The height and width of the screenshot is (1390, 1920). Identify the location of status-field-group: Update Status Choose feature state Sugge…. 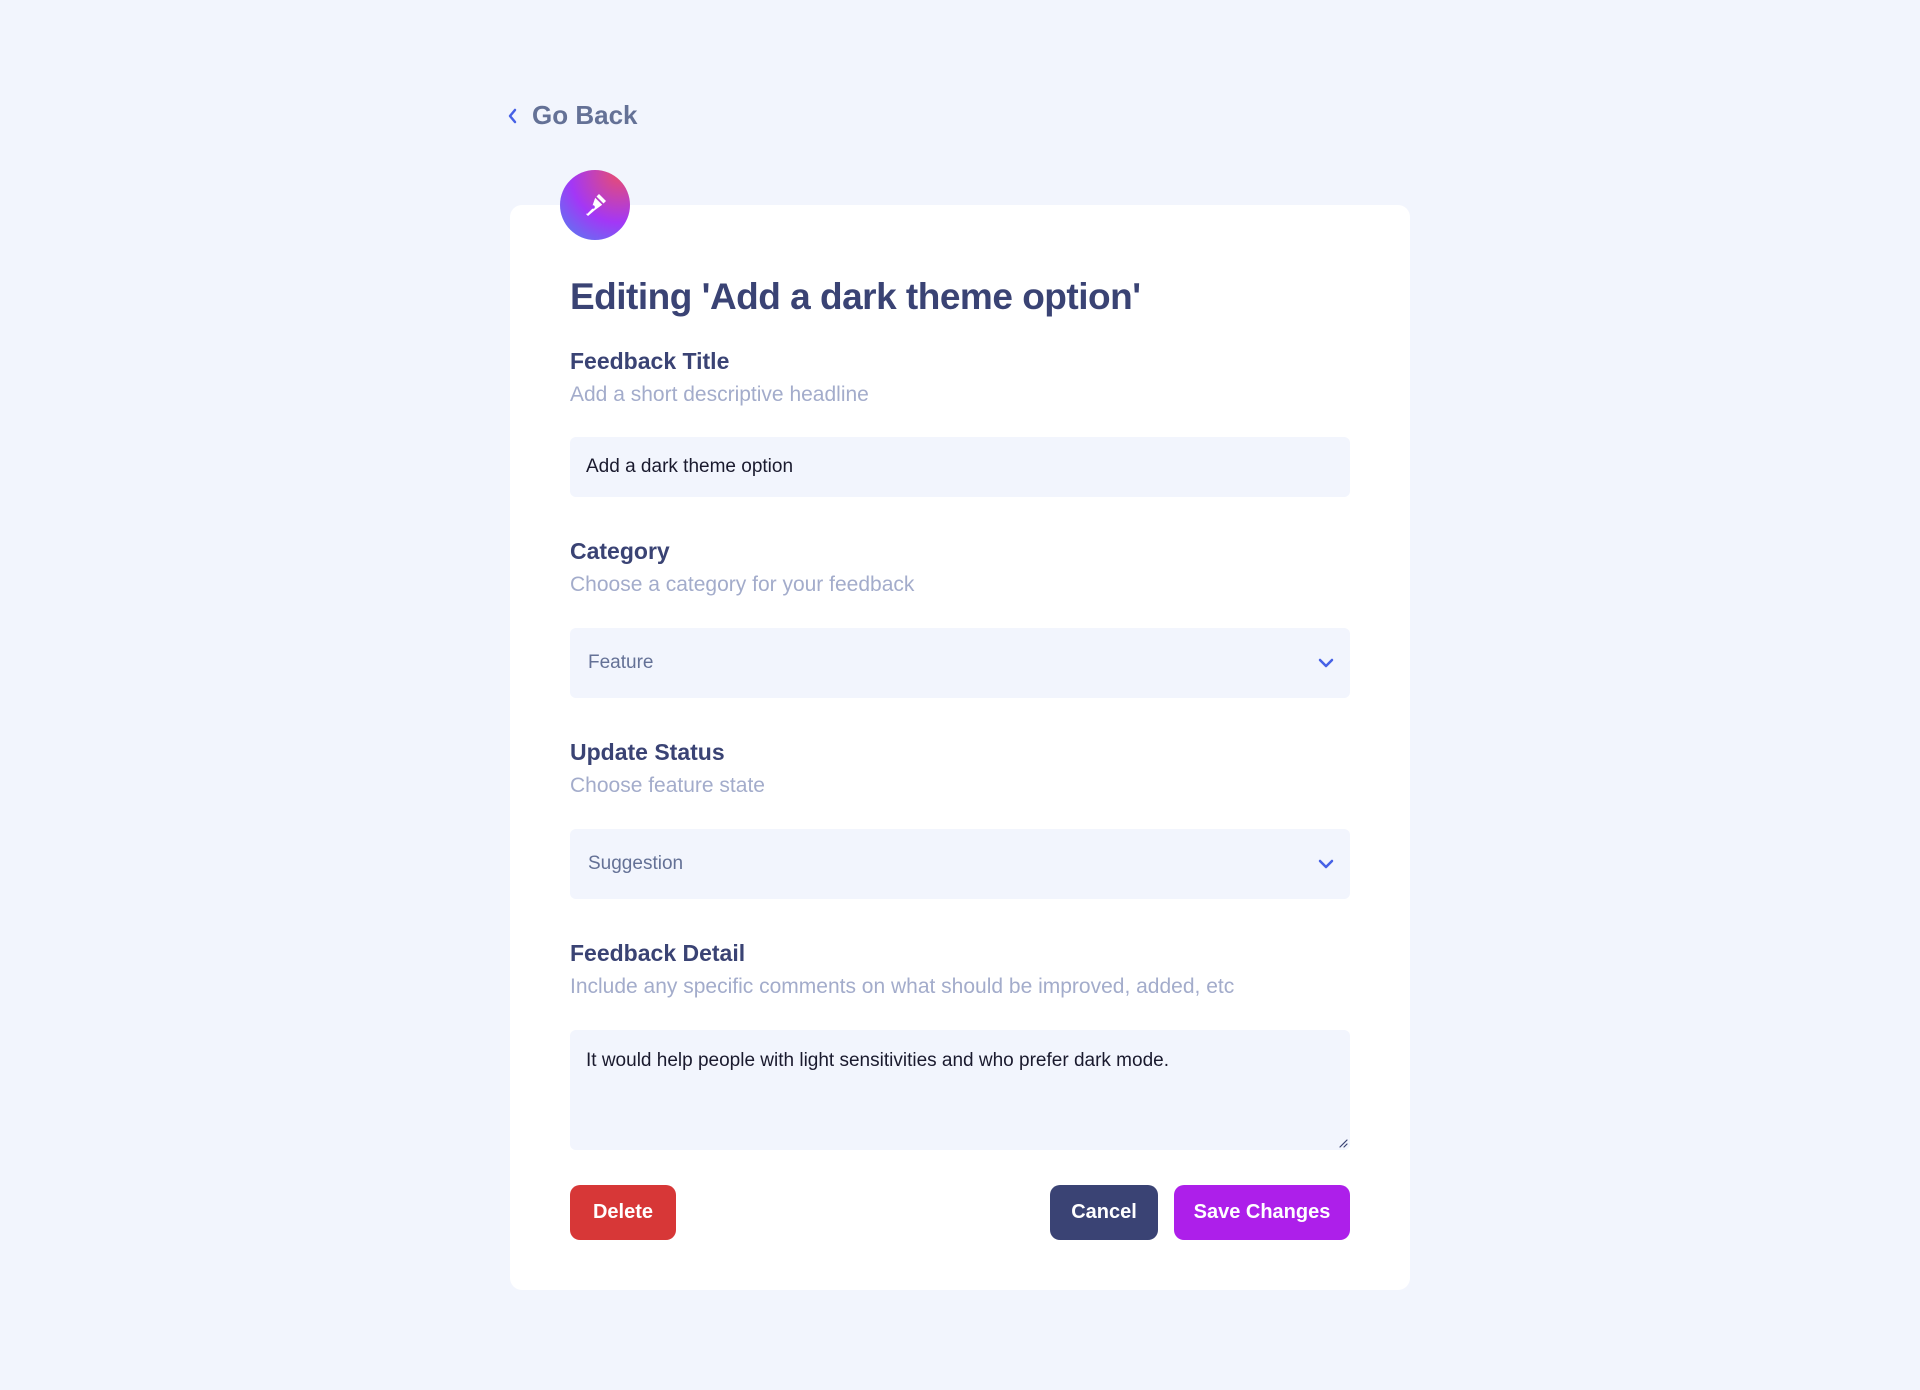
(960, 818).